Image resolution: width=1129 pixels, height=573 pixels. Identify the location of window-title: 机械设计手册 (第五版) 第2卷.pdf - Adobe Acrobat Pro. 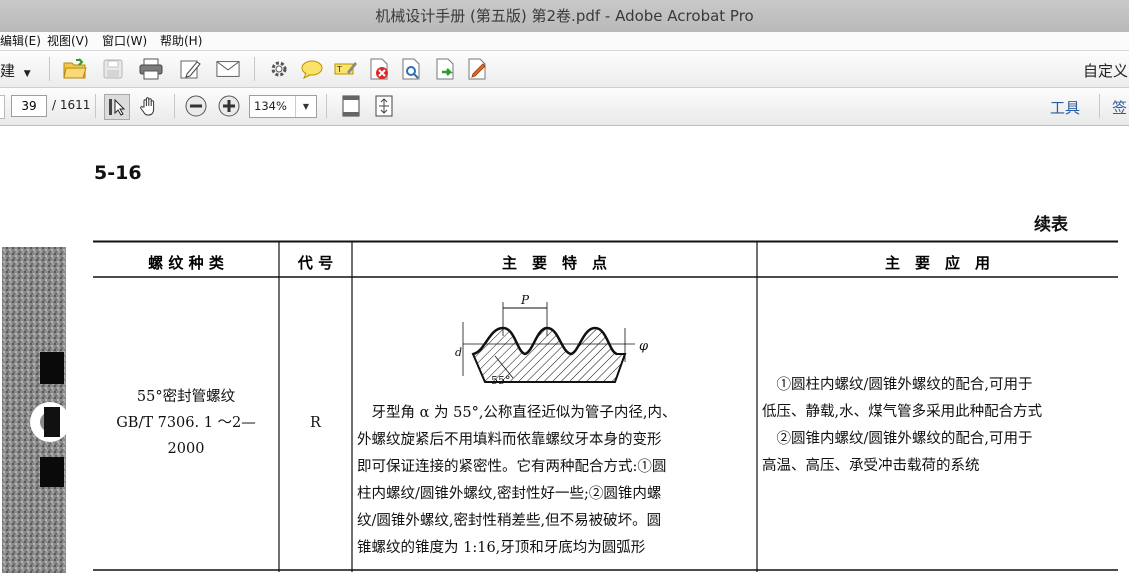
(564, 16).